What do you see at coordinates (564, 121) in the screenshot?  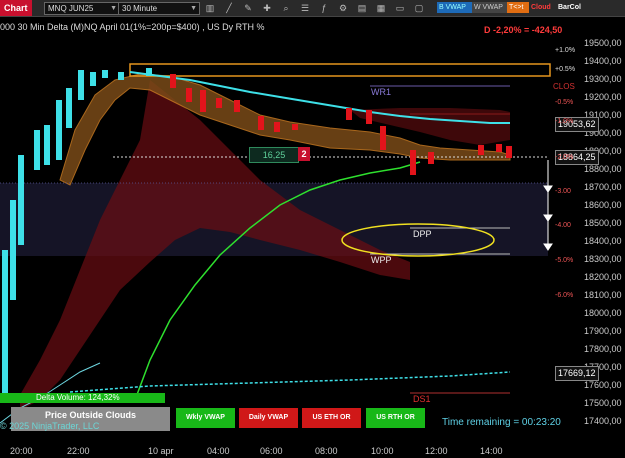 I see `pct-label: -1.0%` at bounding box center [564, 121].